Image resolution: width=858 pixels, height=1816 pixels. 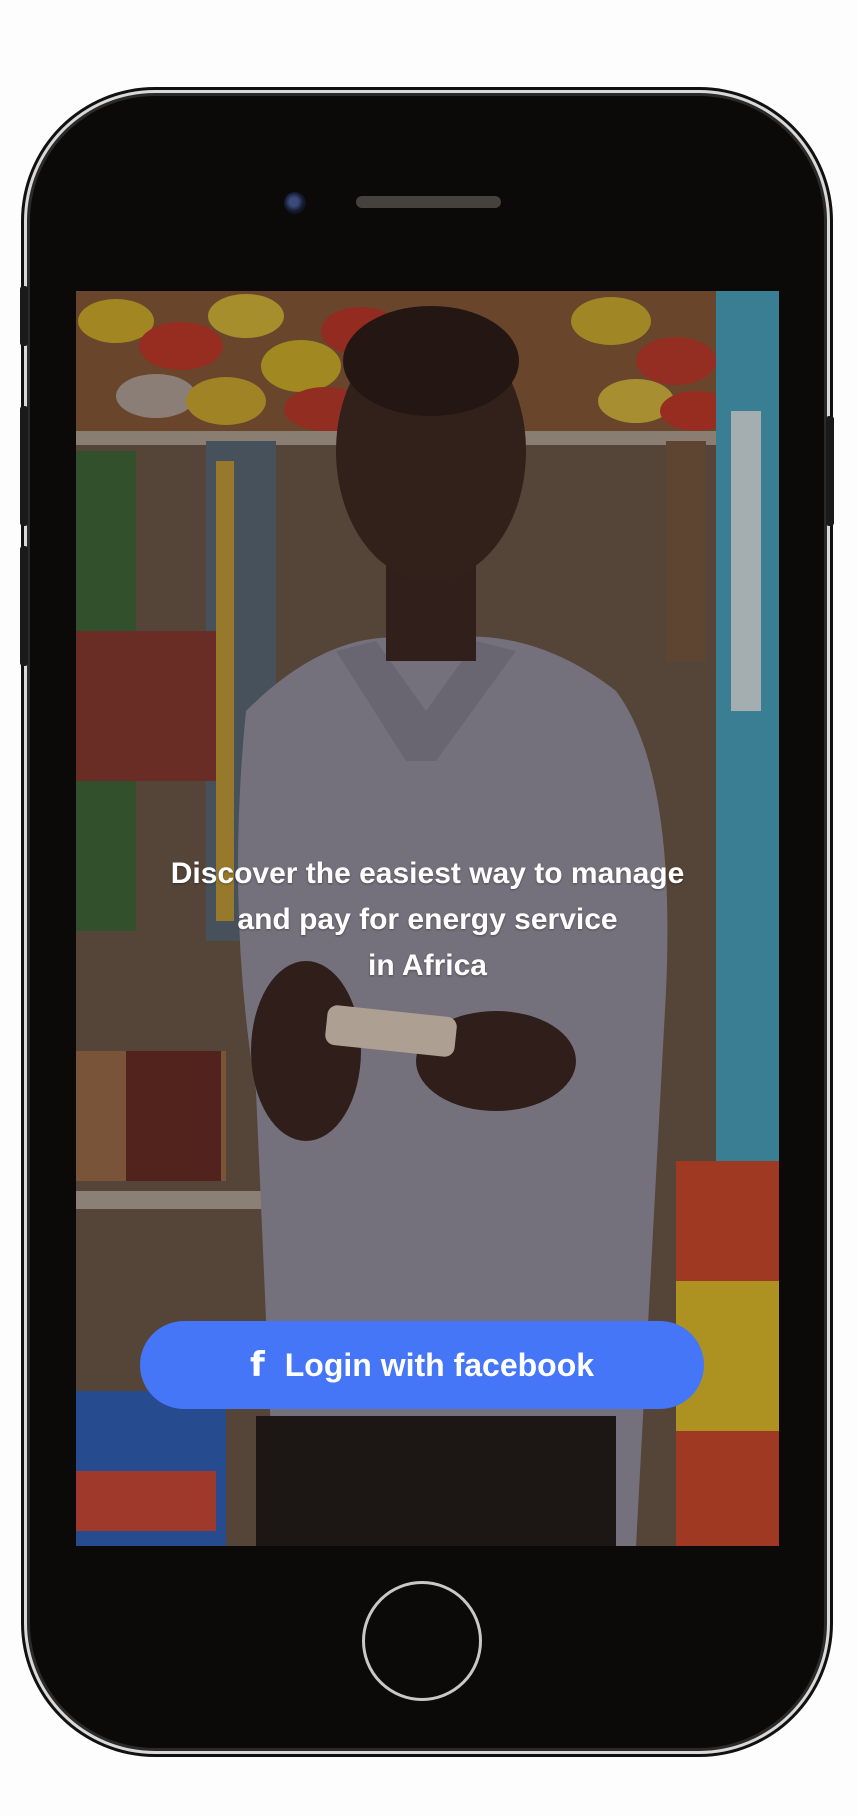 I want to click on home-button, so click(x=422, y=1641).